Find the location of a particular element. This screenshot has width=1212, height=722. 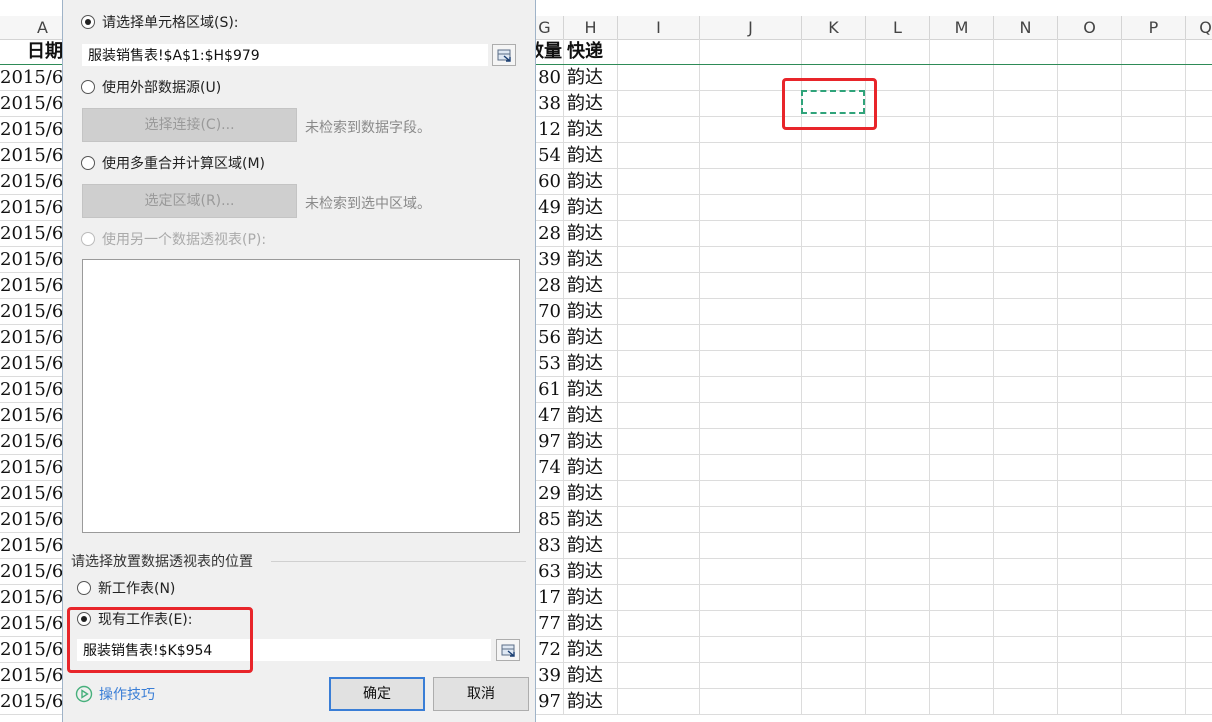

column-header-n: N is located at coordinates (1026, 28).